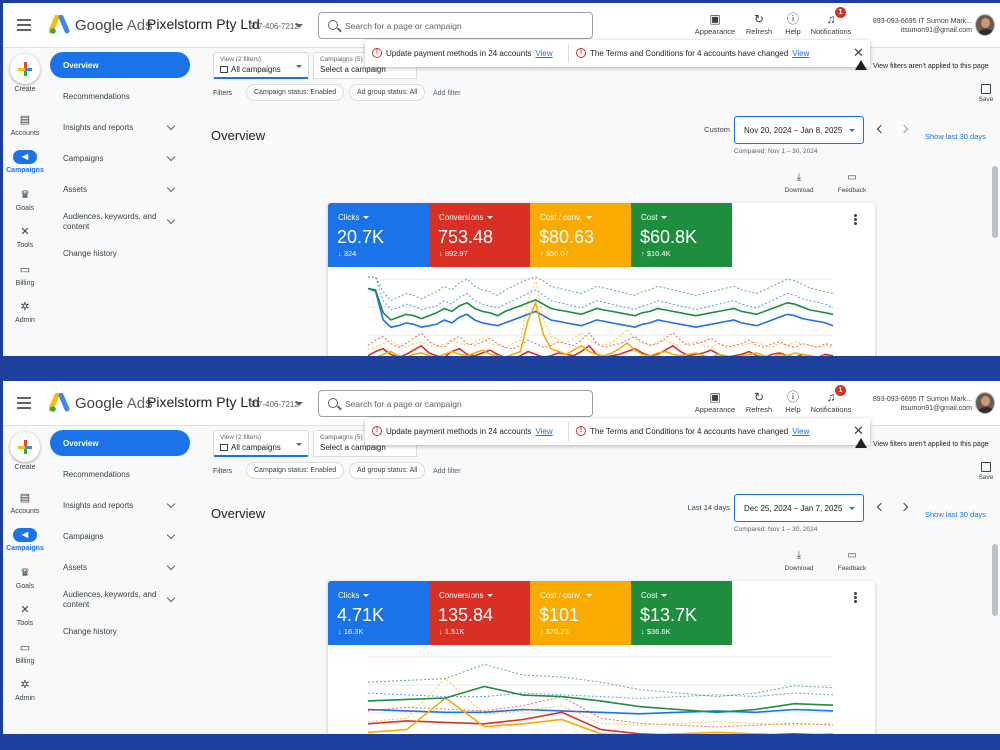 The image size is (1000, 750). I want to click on metric-tile-cost: Cost $60.8K ↑ $10.4K, so click(681, 235).